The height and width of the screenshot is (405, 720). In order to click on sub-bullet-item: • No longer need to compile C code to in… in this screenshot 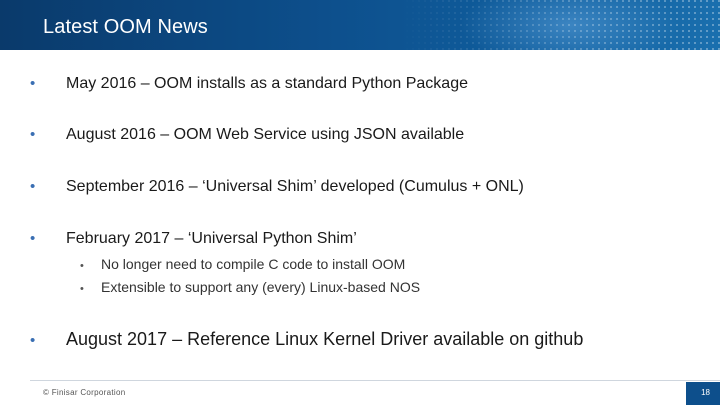, I will do `click(242, 264)`.